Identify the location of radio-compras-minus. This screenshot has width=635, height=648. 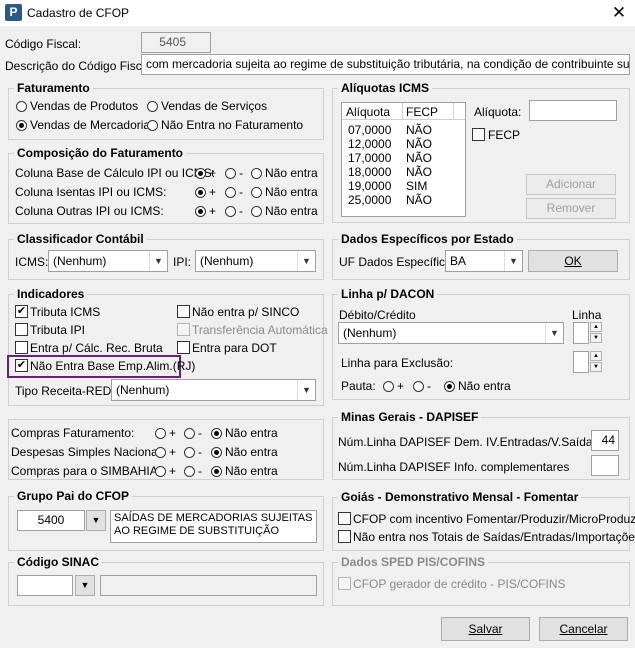
(189, 433).